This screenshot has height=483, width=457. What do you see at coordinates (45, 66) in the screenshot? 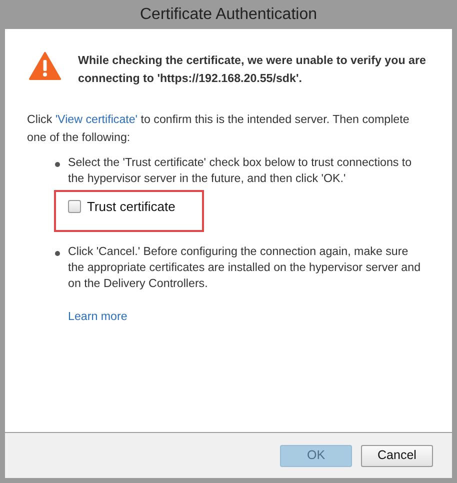
I see `warning-icon` at bounding box center [45, 66].